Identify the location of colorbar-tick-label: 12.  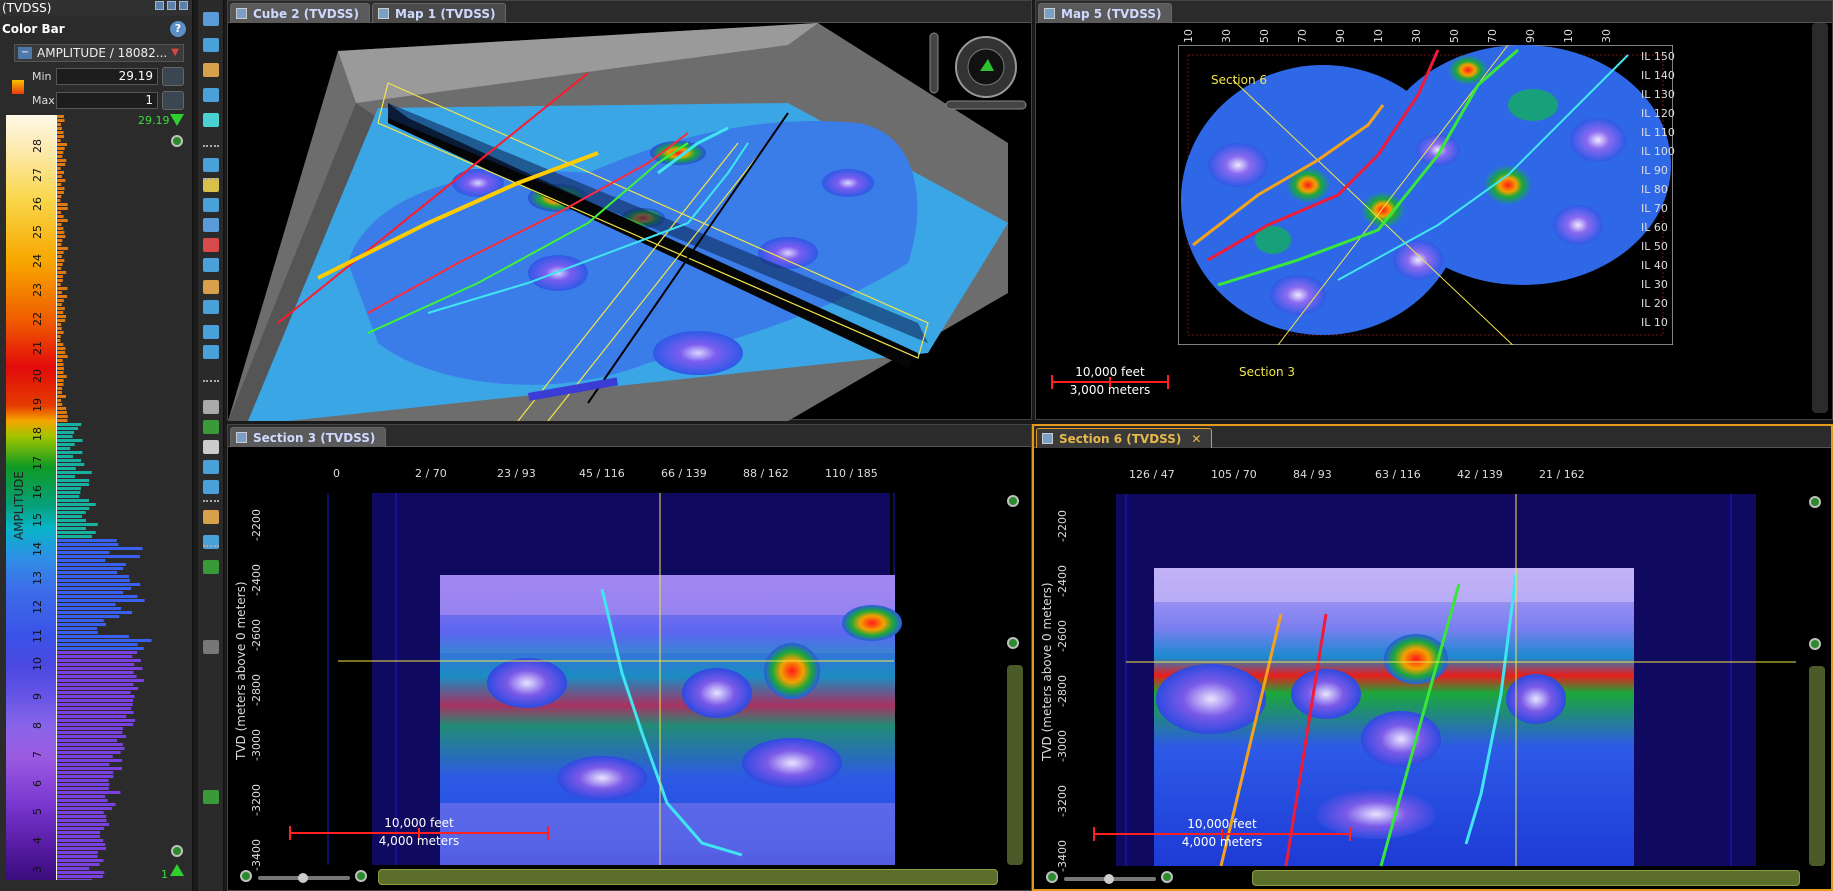
(37, 606).